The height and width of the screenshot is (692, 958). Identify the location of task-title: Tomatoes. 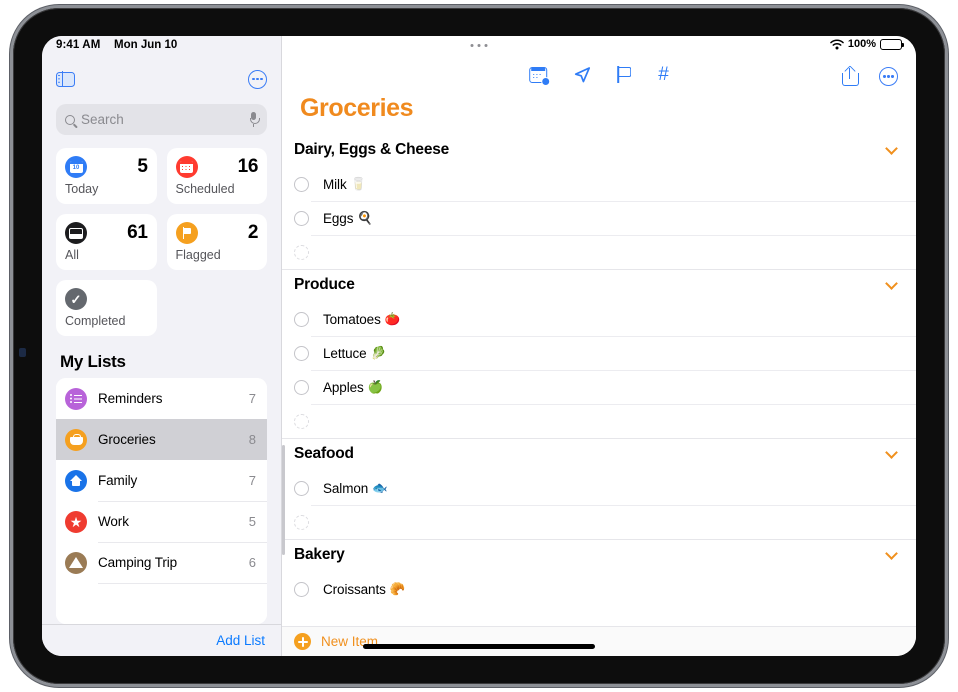
(352, 319).